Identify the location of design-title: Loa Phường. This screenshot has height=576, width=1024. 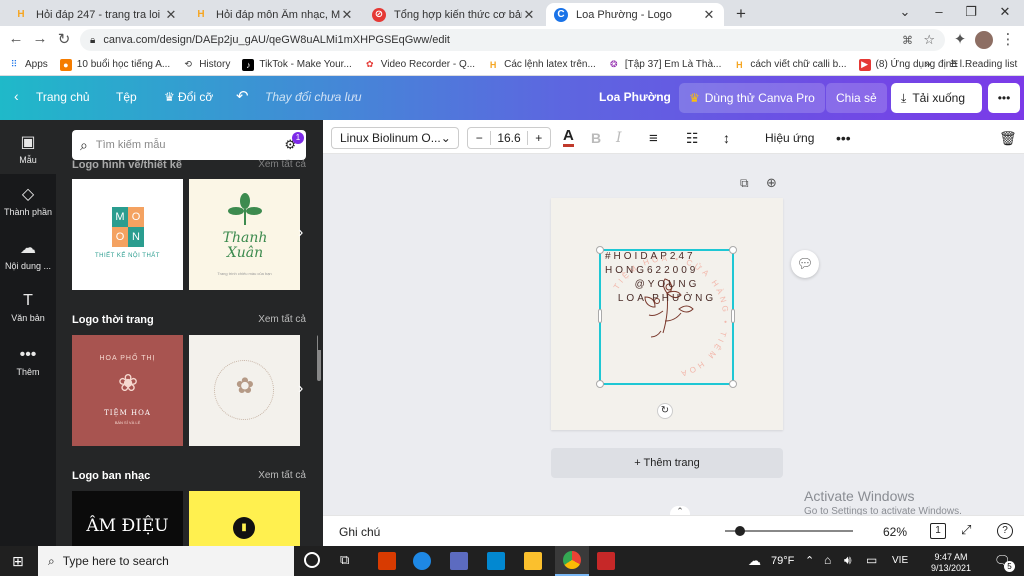
(635, 97).